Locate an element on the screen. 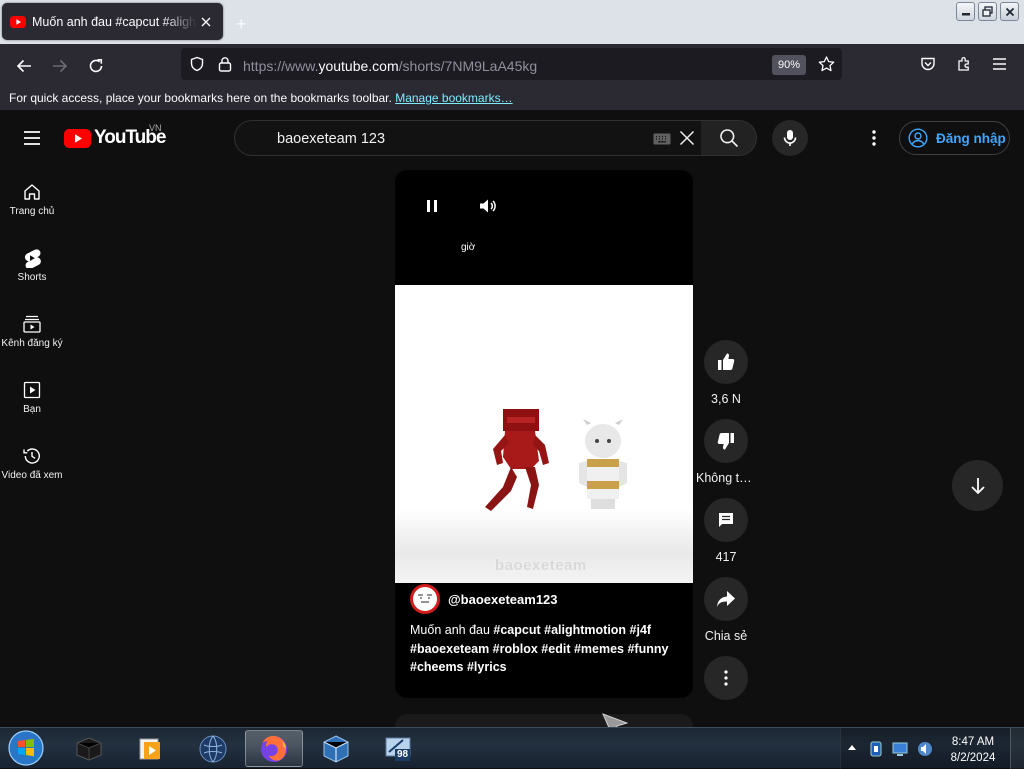 The height and width of the screenshot is (769, 1024). show-hidden-icons-icon is located at coordinates (852, 747).